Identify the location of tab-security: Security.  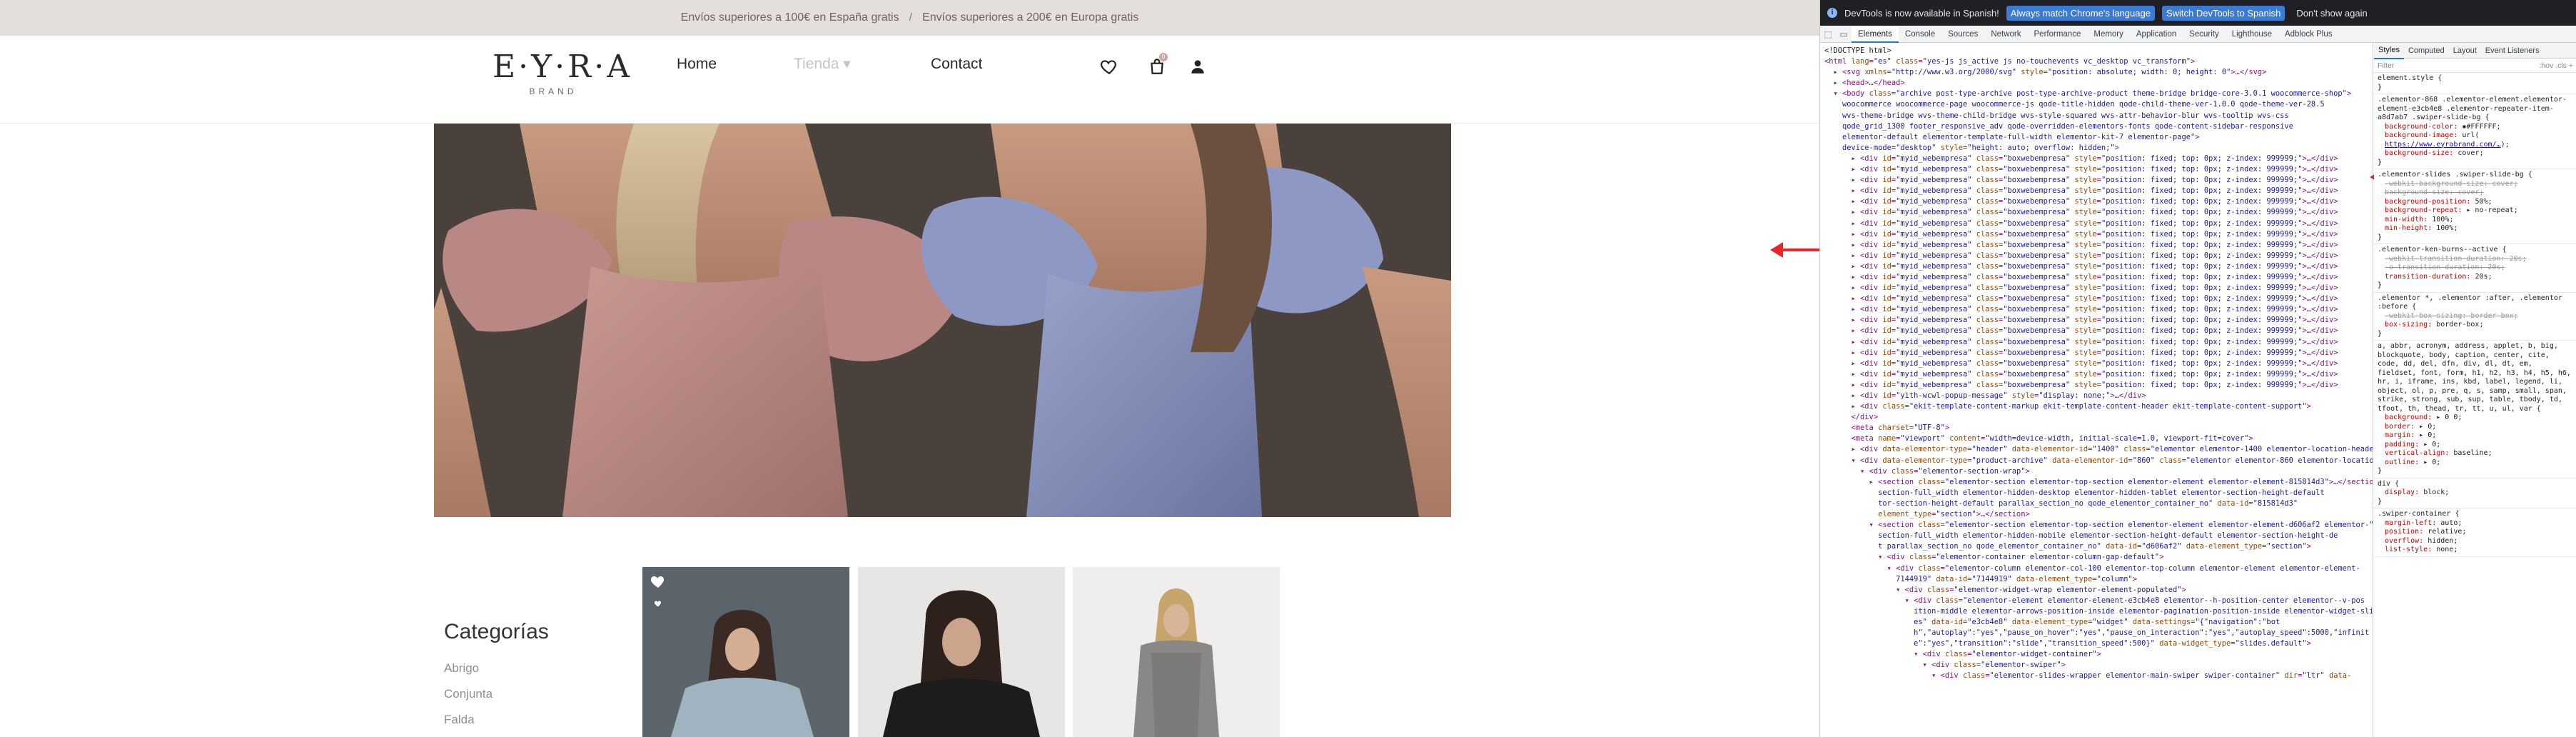
(2204, 34).